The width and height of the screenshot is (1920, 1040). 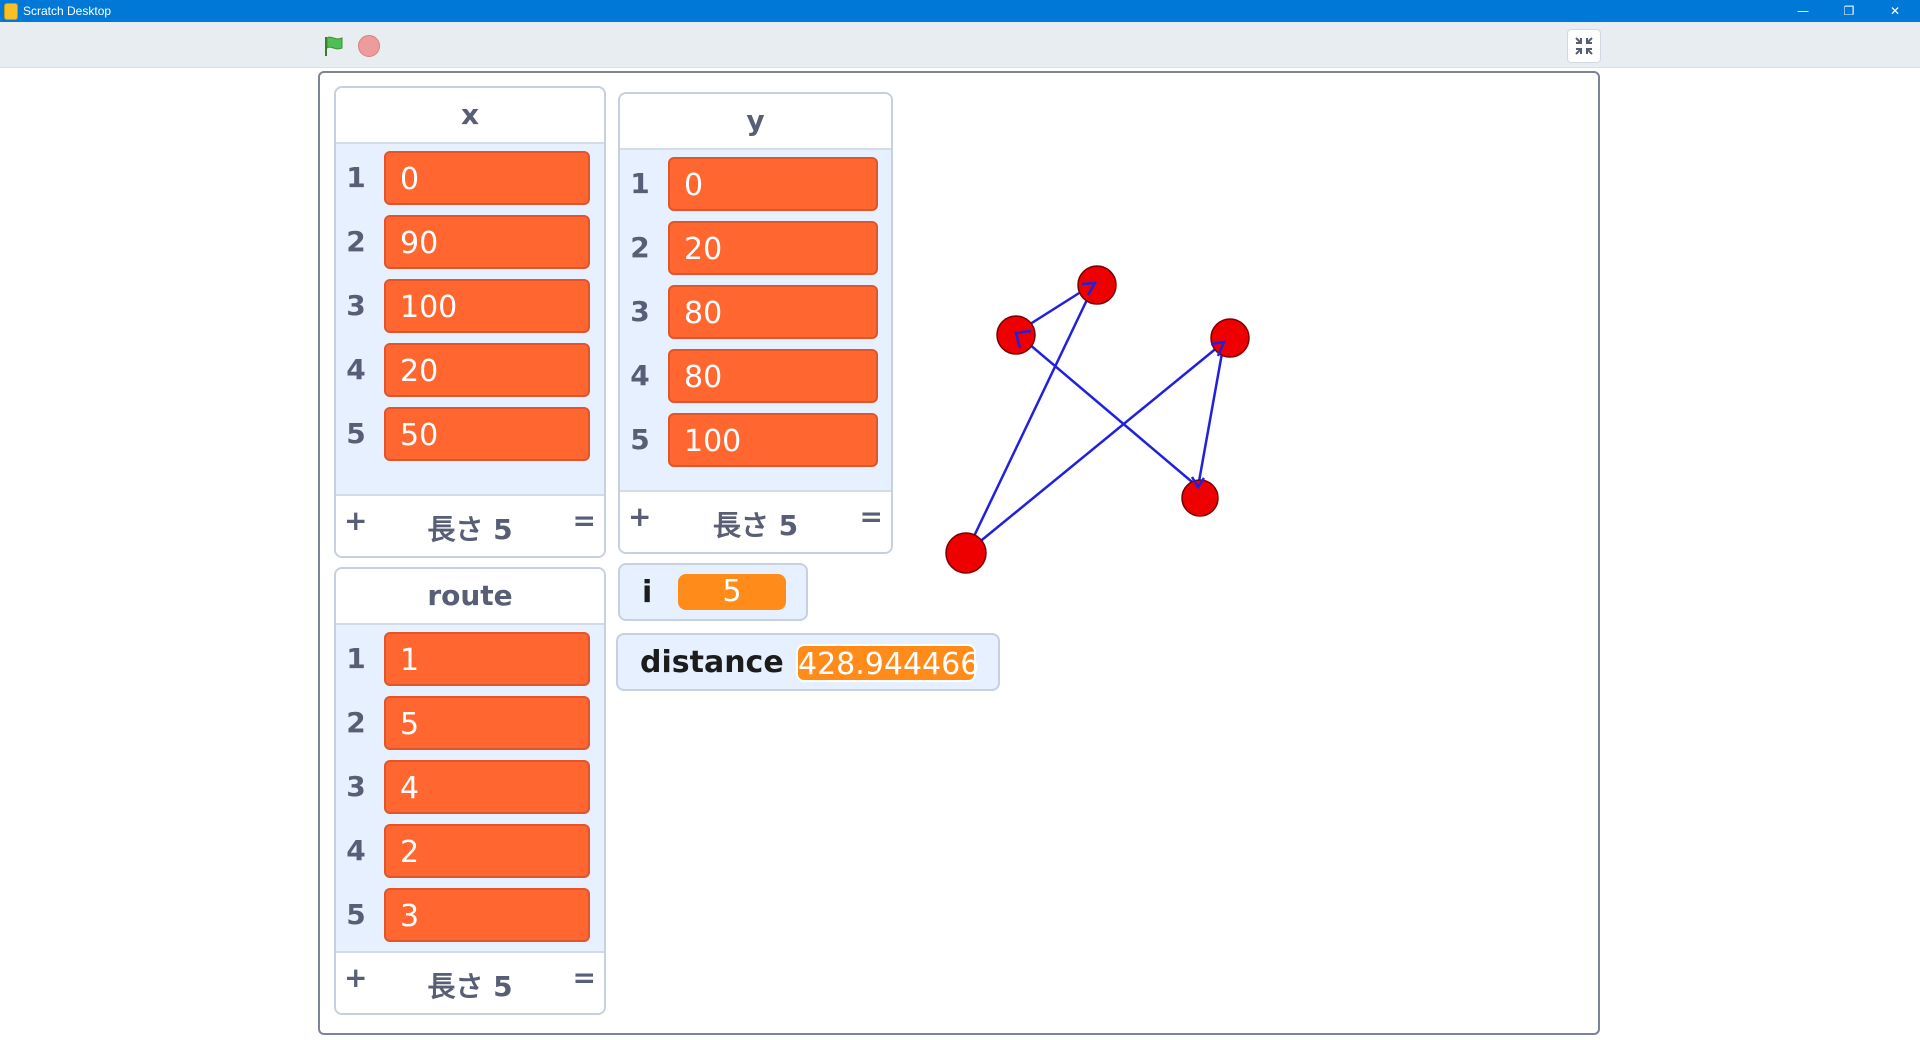 I want to click on window-title: Scratch Desktop, so click(x=67, y=11).